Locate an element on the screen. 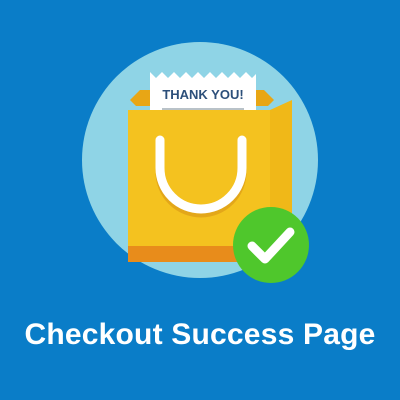  check-badge is located at coordinates (271, 245).